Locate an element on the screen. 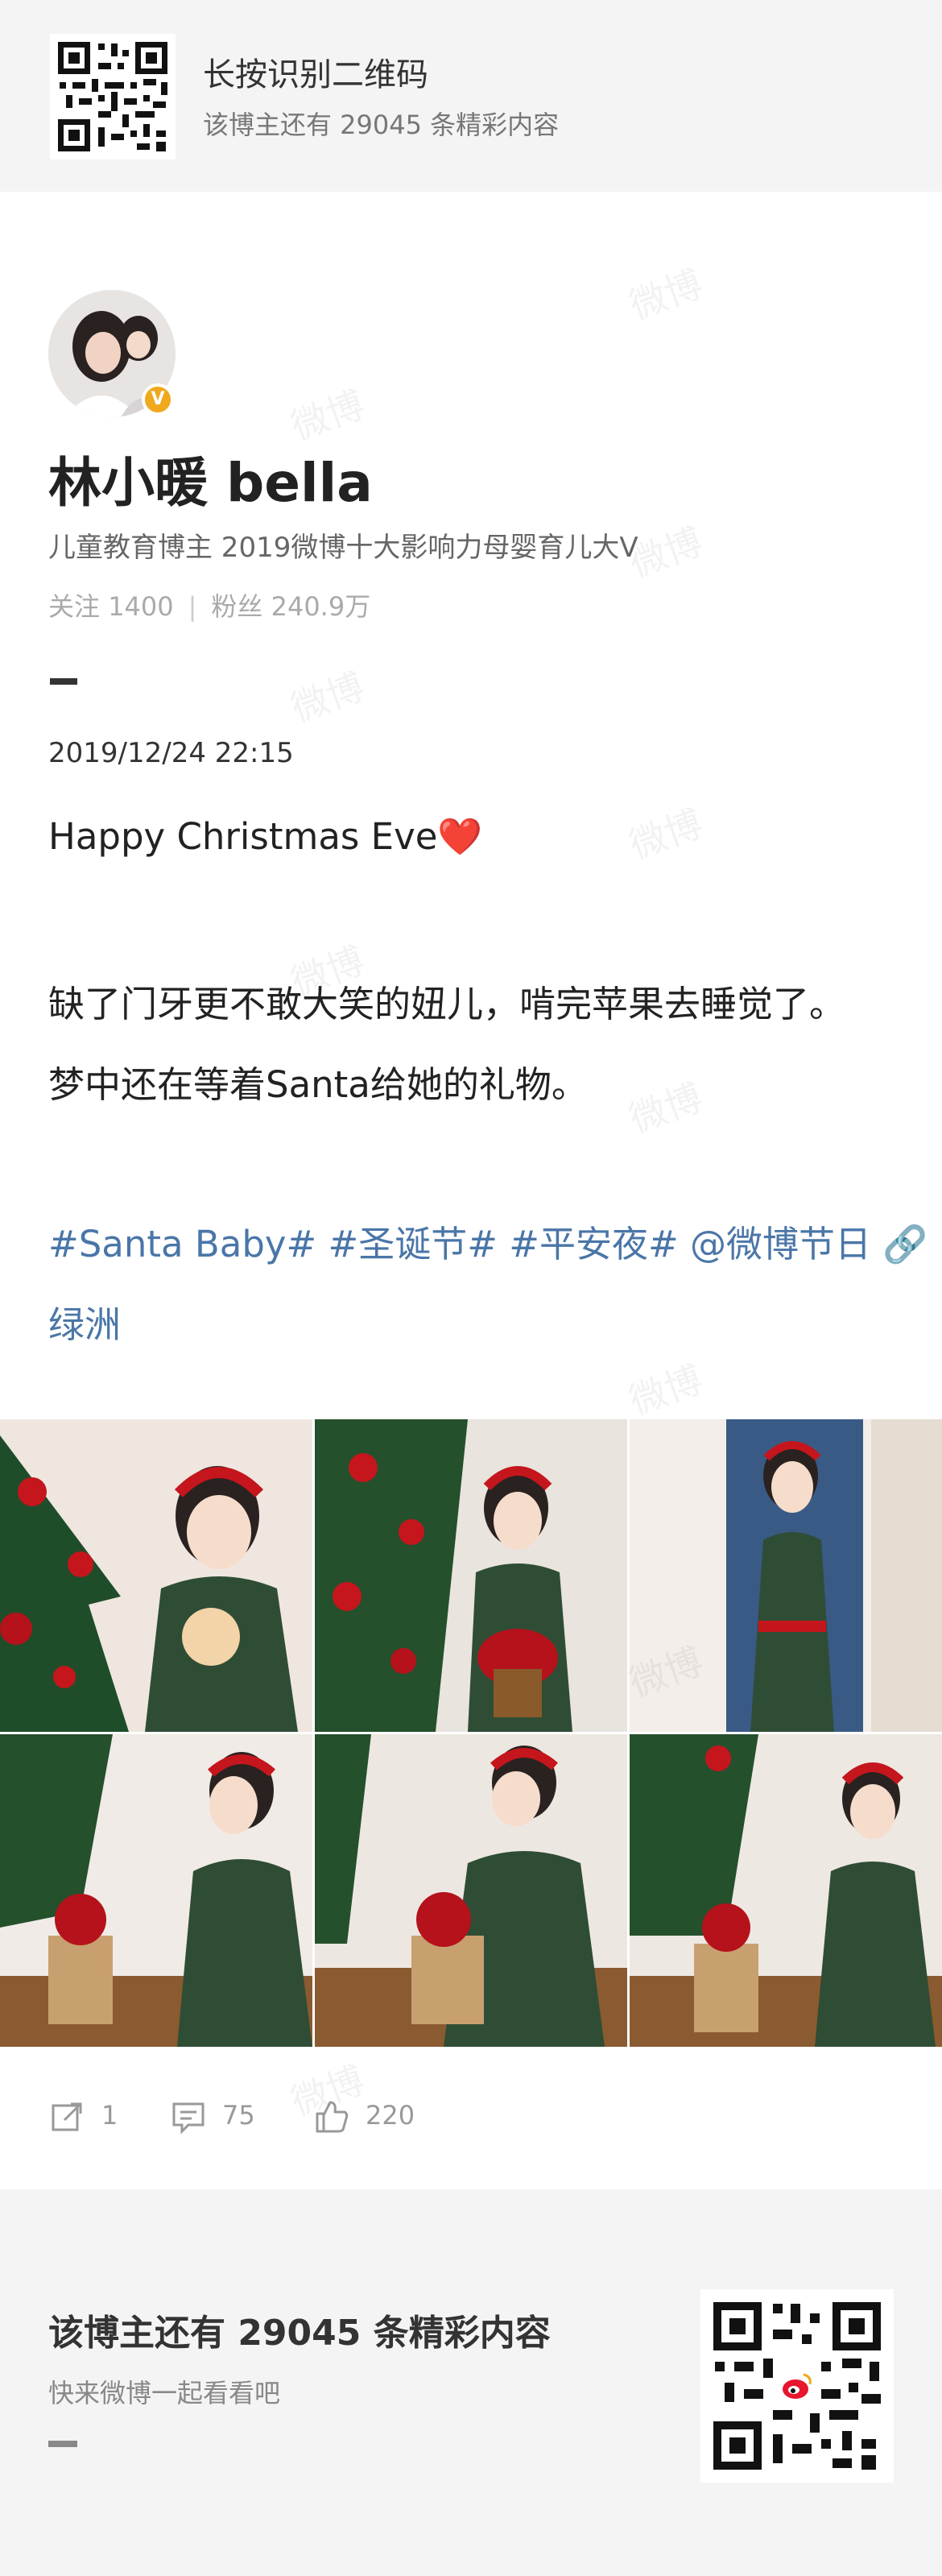  following-count: 1400 is located at coordinates (141, 606).